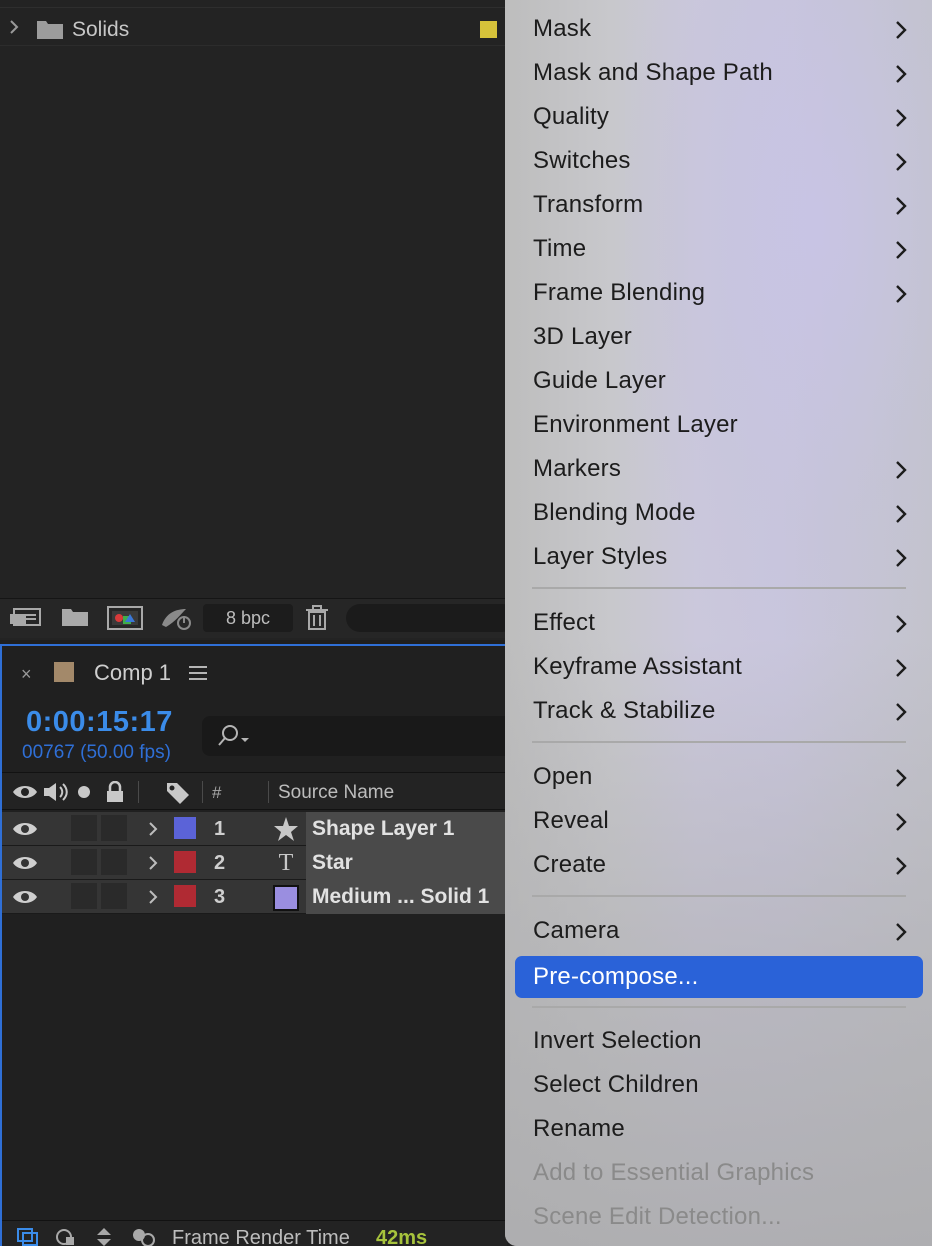 This screenshot has width=932, height=1246. Describe the element at coordinates (719, 72) in the screenshot. I see `menu-item-mask-and-shape-path: Mask and Shape Path` at that location.